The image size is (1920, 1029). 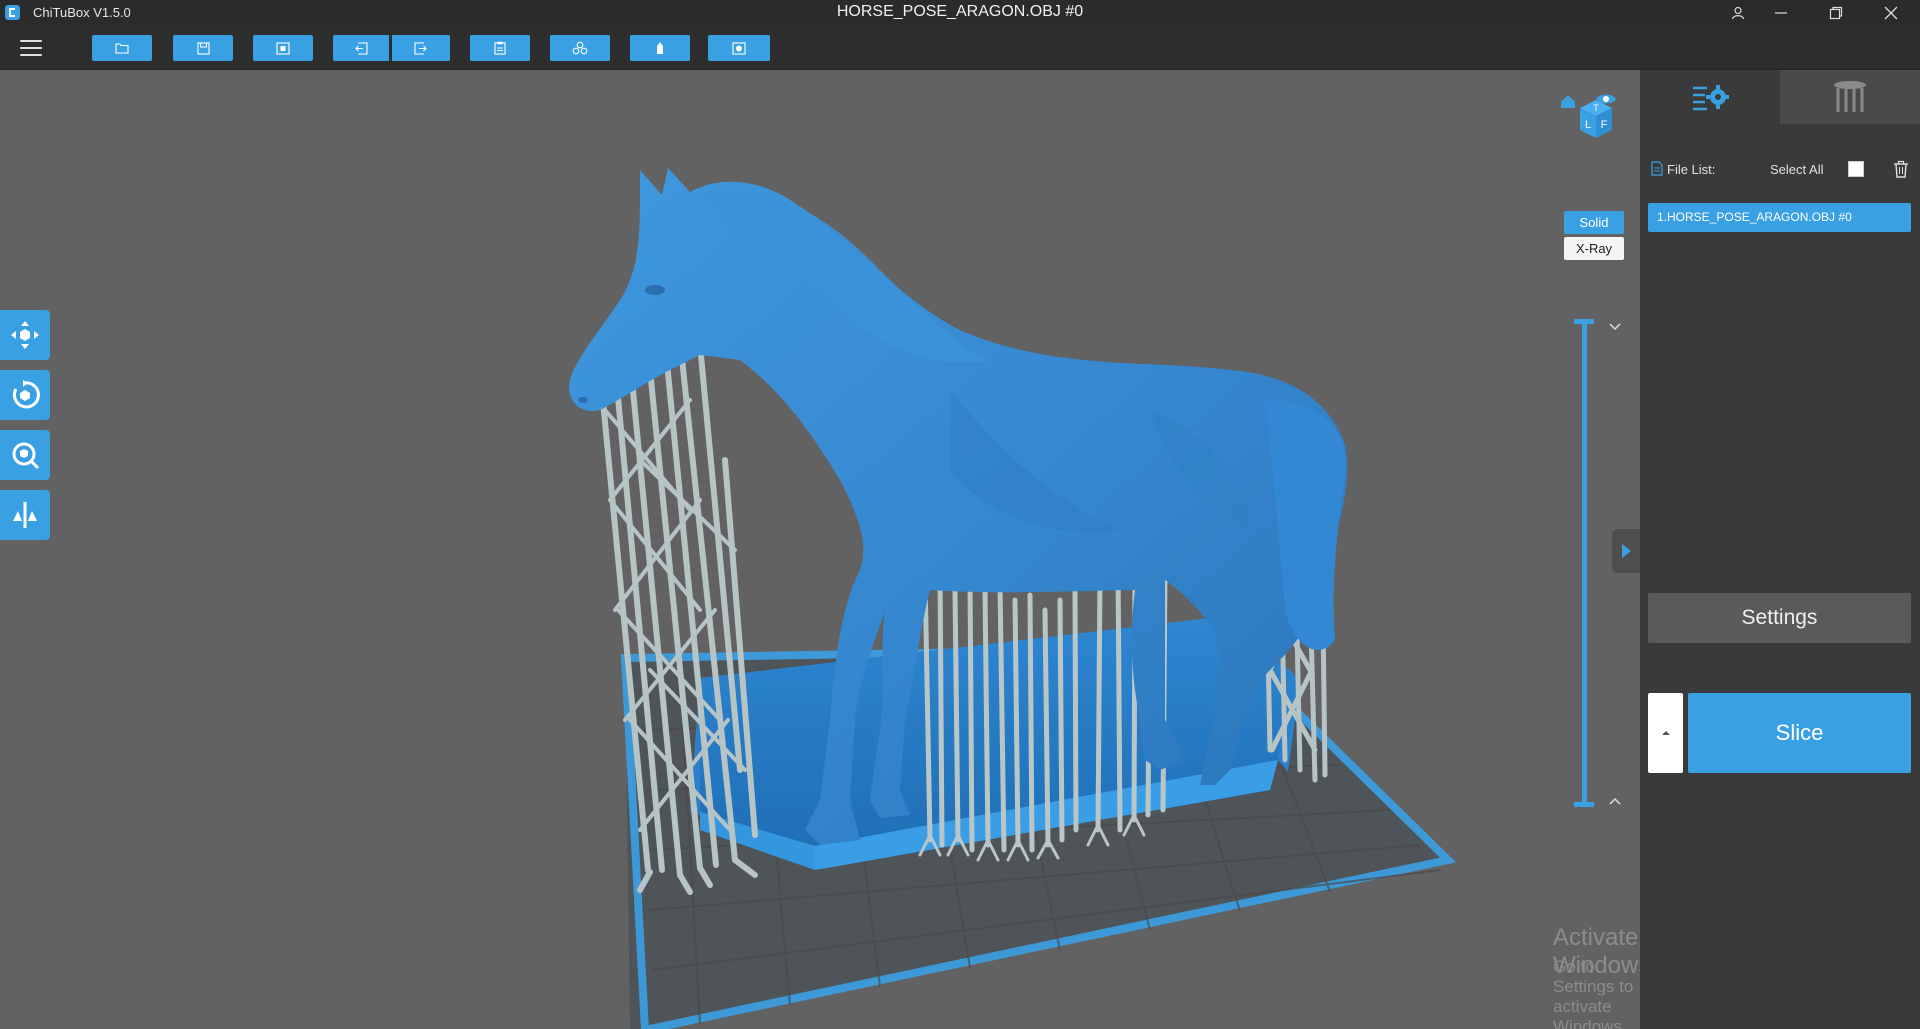 What do you see at coordinates (1615, 801) in the screenshot?
I see `layer-up-chevron-icon` at bounding box center [1615, 801].